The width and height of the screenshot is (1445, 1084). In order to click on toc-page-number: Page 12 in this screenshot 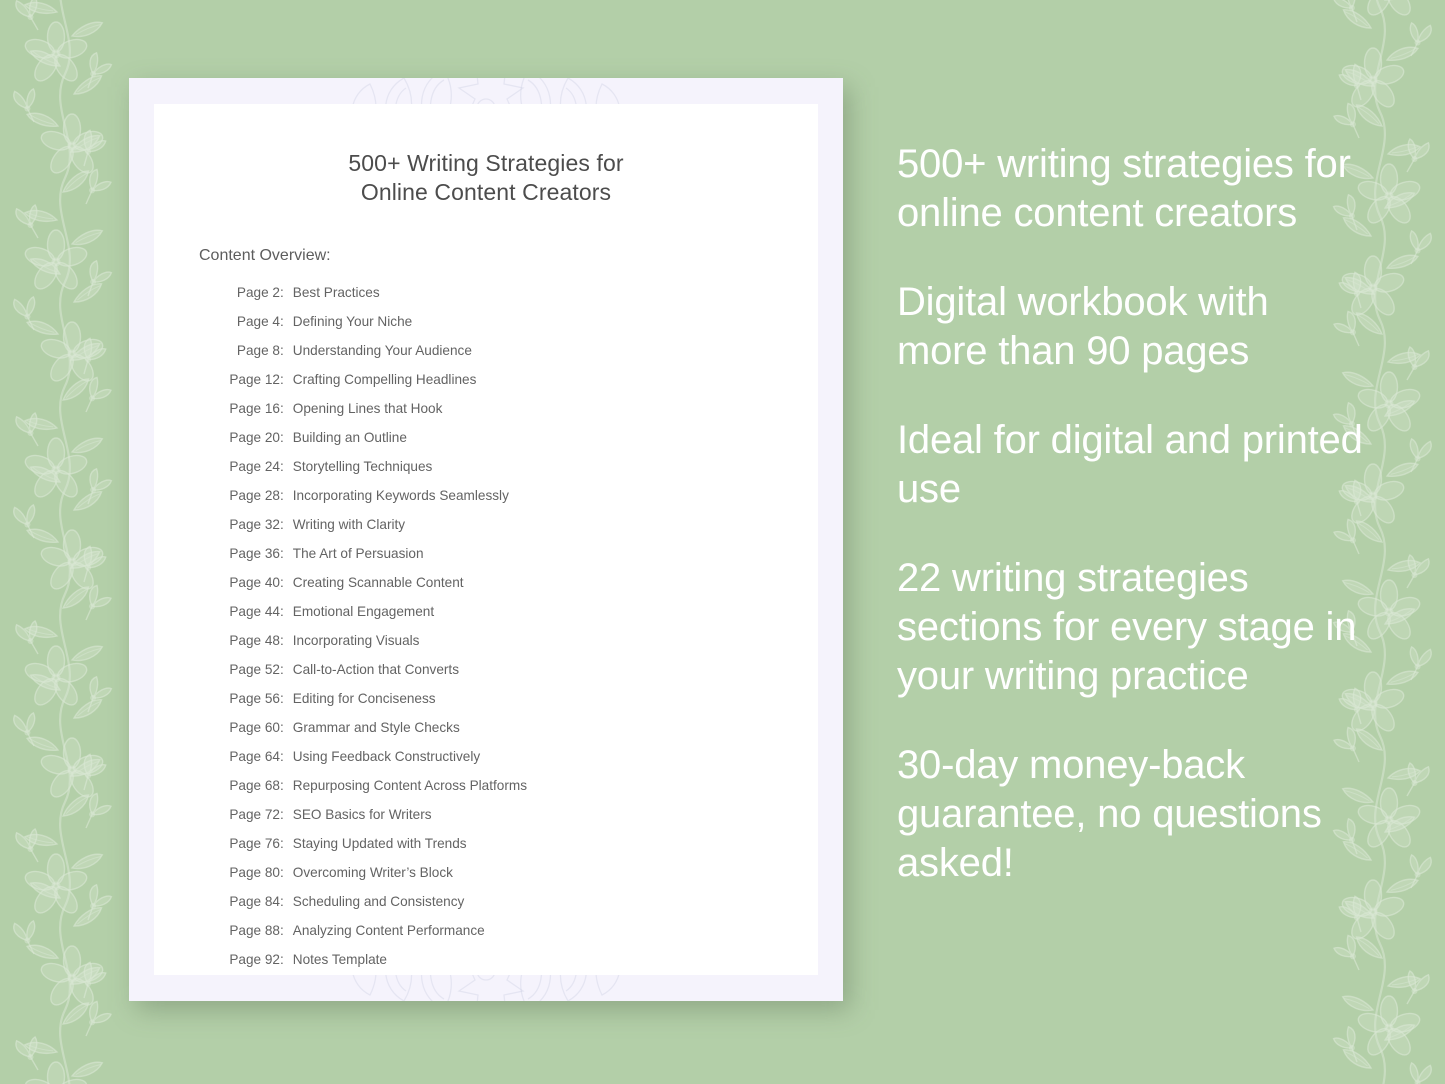, I will do `click(254, 380)`.